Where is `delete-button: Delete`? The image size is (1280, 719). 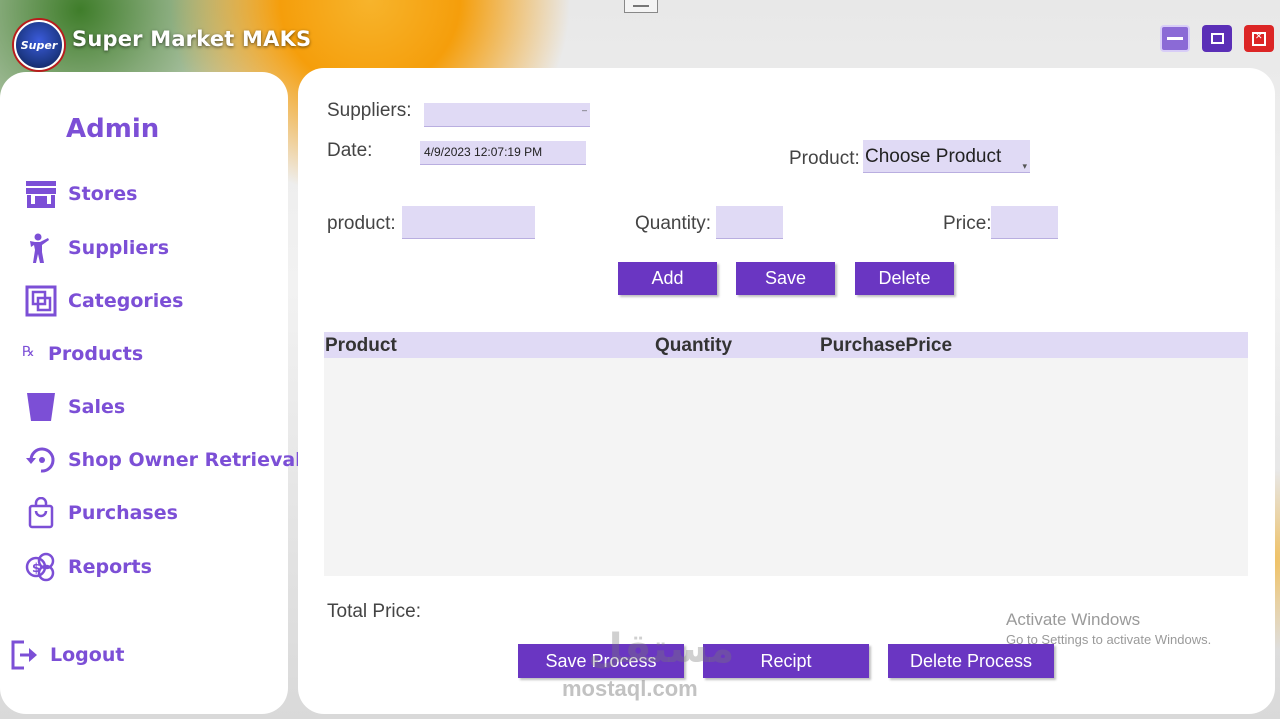 delete-button: Delete is located at coordinates (904, 278).